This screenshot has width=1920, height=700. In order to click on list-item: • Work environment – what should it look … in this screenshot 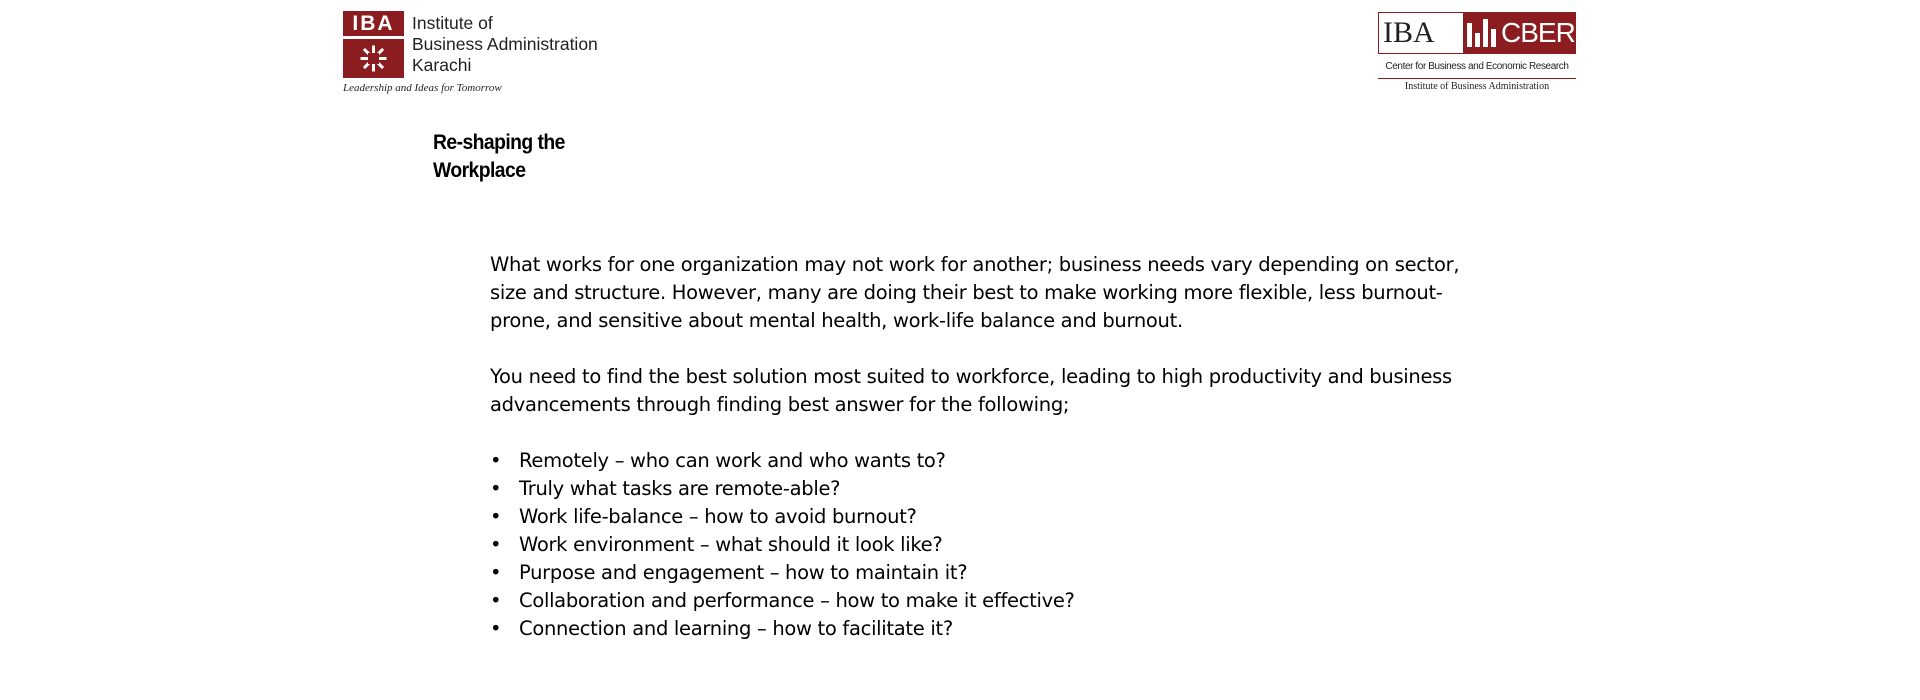, I will do `click(990, 545)`.